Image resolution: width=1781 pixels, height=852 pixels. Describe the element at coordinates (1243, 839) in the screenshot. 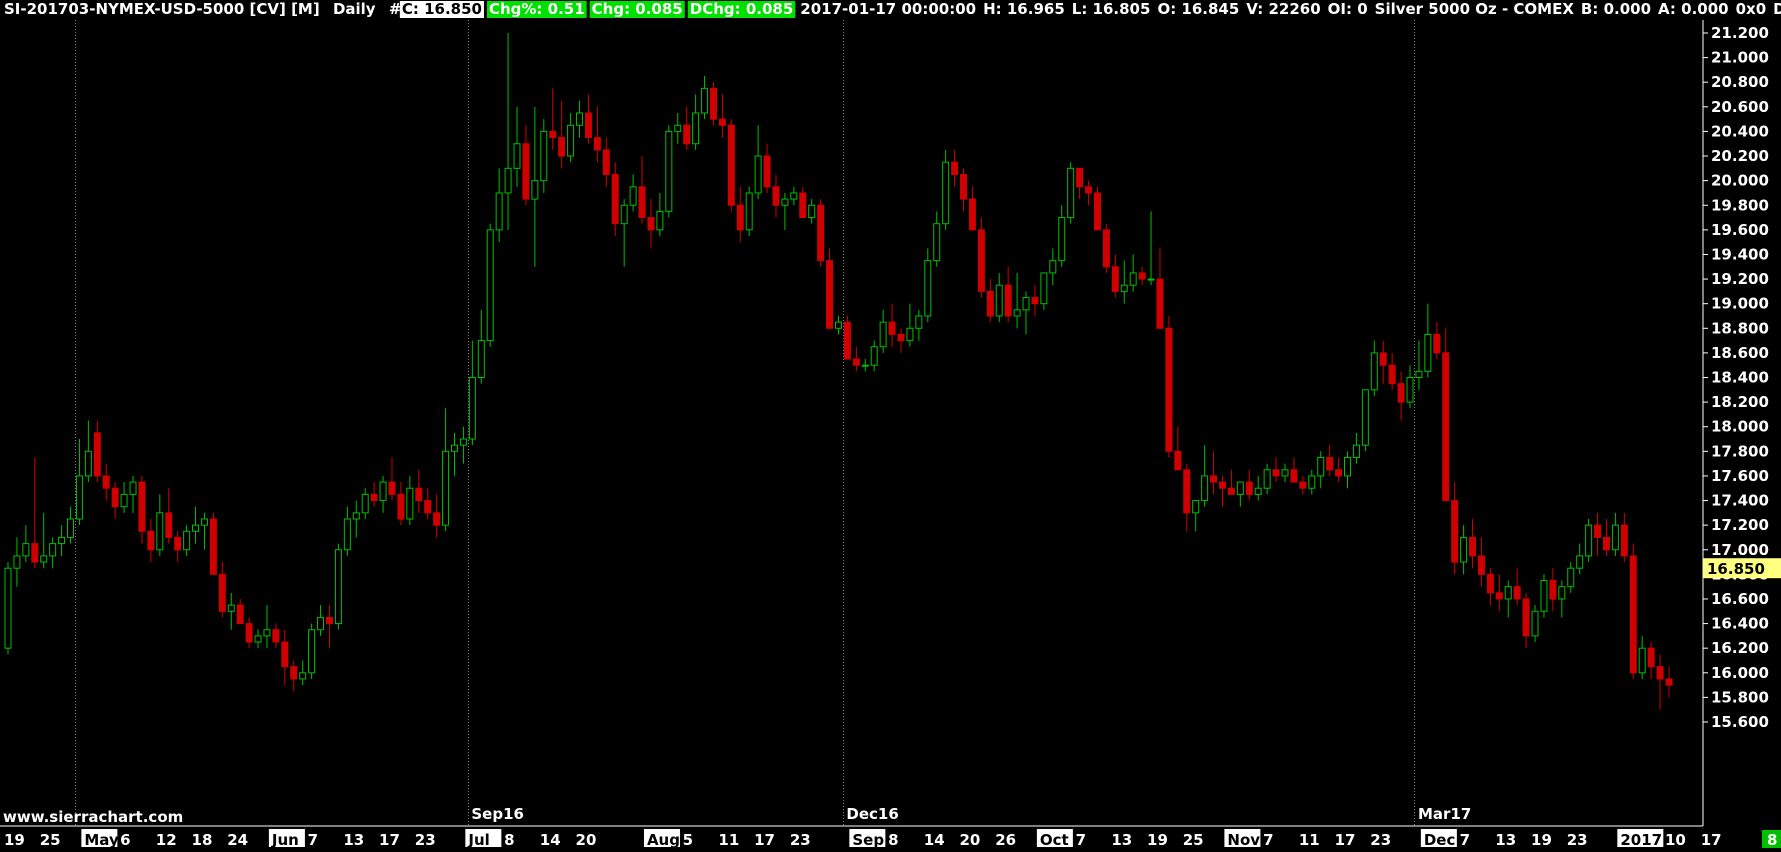

I see `x-label-31: Nov` at that location.